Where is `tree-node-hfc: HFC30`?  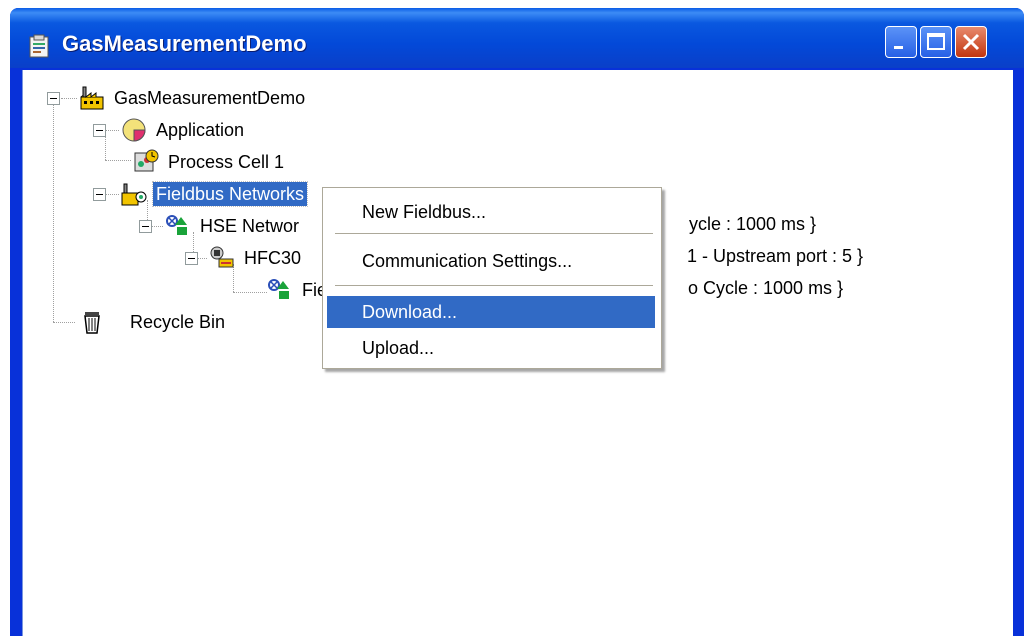
tree-node-hfc: HFC30 is located at coordinates (256, 258).